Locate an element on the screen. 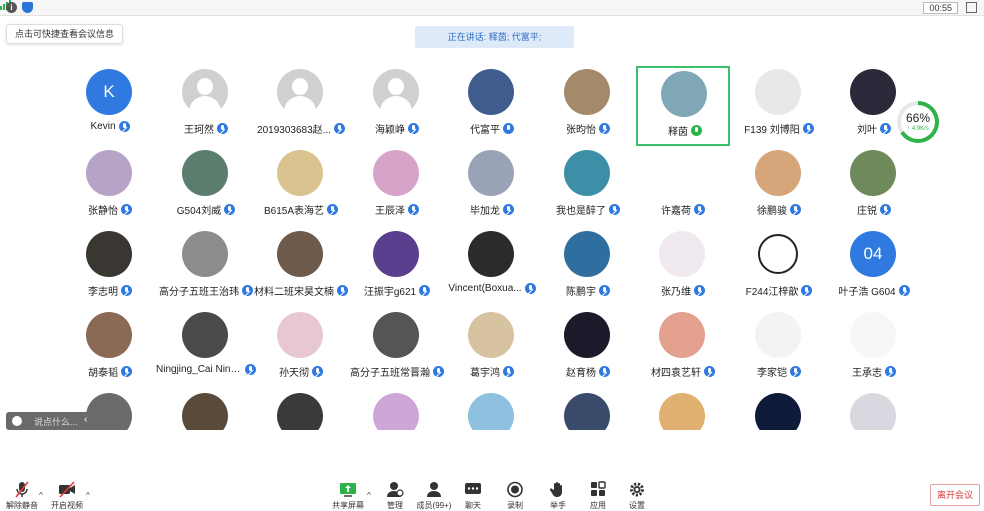 The image size is (984, 511). participant-tile: 代富平 is located at coordinates (492, 106).